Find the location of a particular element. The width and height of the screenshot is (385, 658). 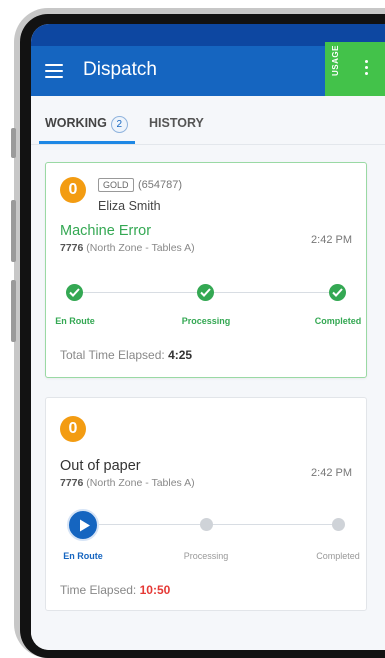

account-number: (654787) is located at coordinates (160, 185).